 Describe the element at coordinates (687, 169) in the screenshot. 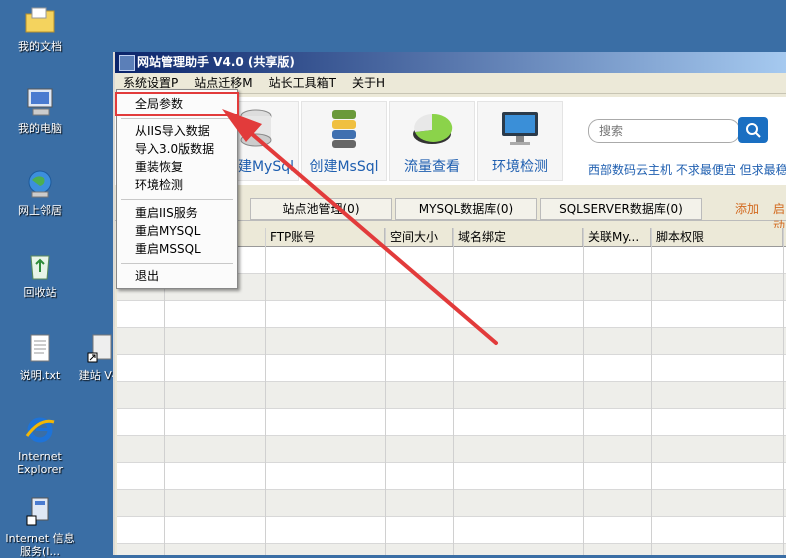

I see `ad-link: 西部数码云主机 不求最便宜 但求最稳` at that location.